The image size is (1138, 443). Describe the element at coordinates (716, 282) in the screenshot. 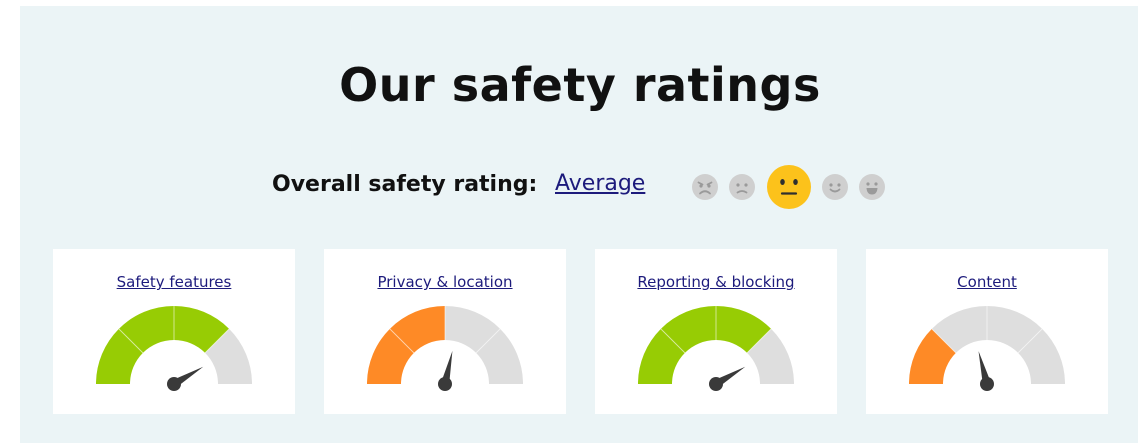

I see `card-title-reporting-blocking: Reporting & blocking` at that location.